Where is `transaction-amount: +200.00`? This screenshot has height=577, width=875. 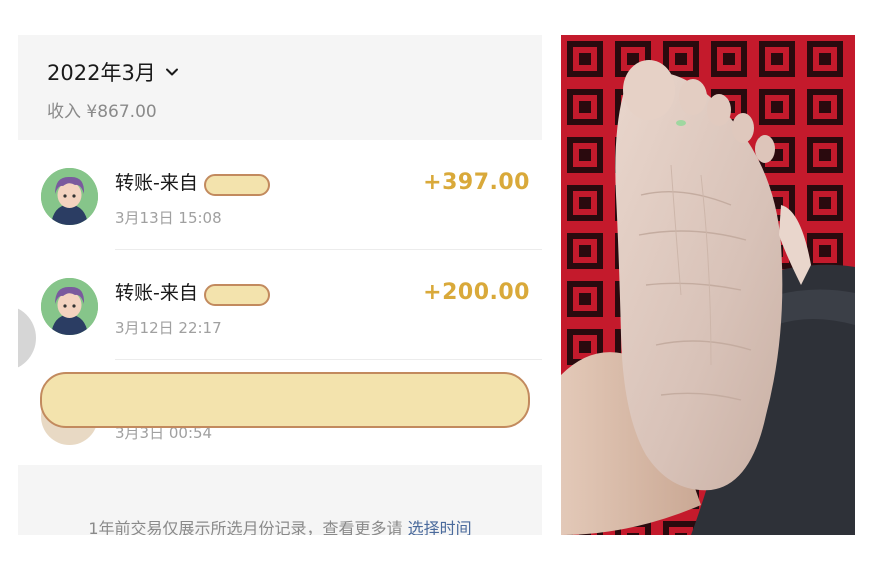
transaction-amount: +200.00 is located at coordinates (476, 292).